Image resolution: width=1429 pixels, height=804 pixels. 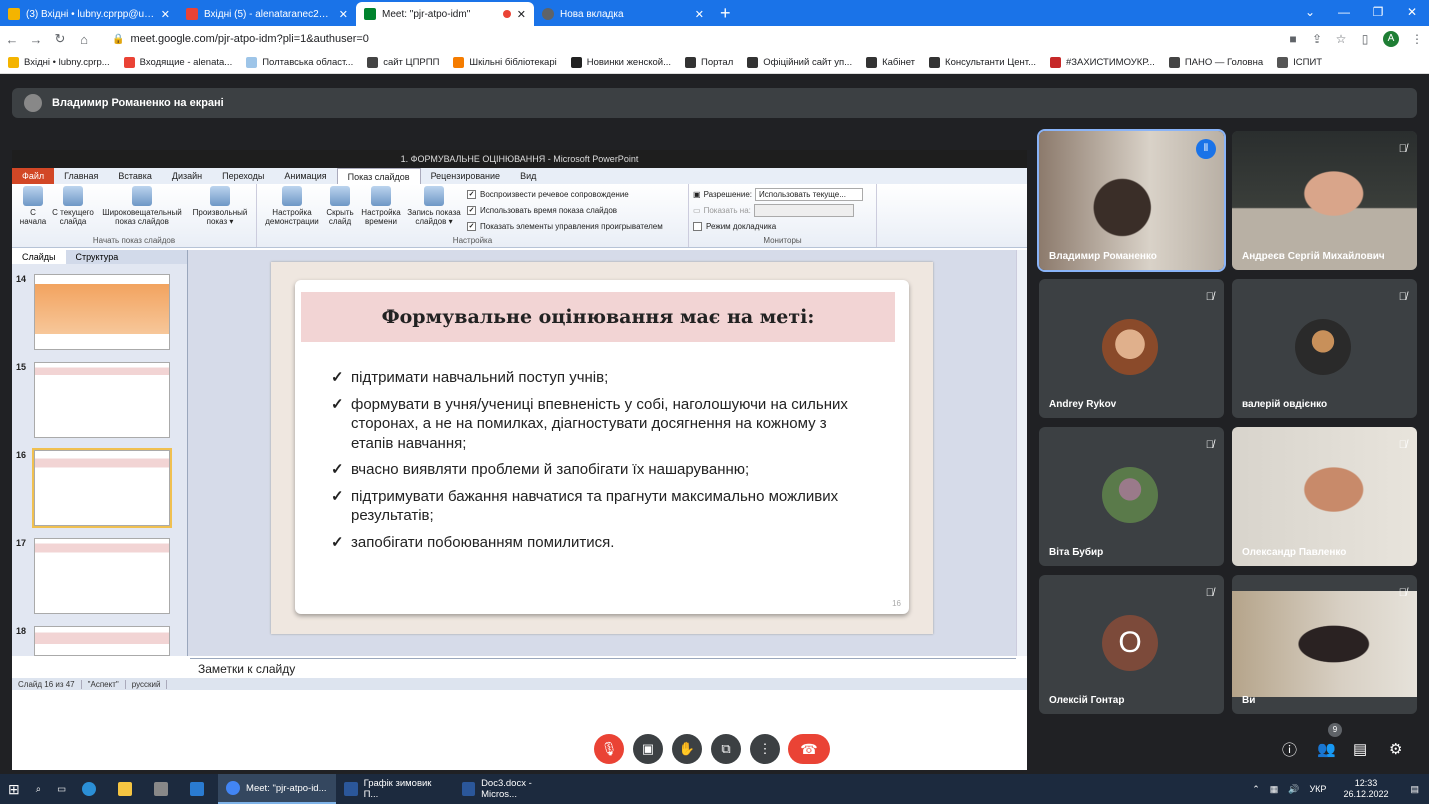 What do you see at coordinates (61, 789) in the screenshot?
I see `task-view-icon: ▭` at bounding box center [61, 789].